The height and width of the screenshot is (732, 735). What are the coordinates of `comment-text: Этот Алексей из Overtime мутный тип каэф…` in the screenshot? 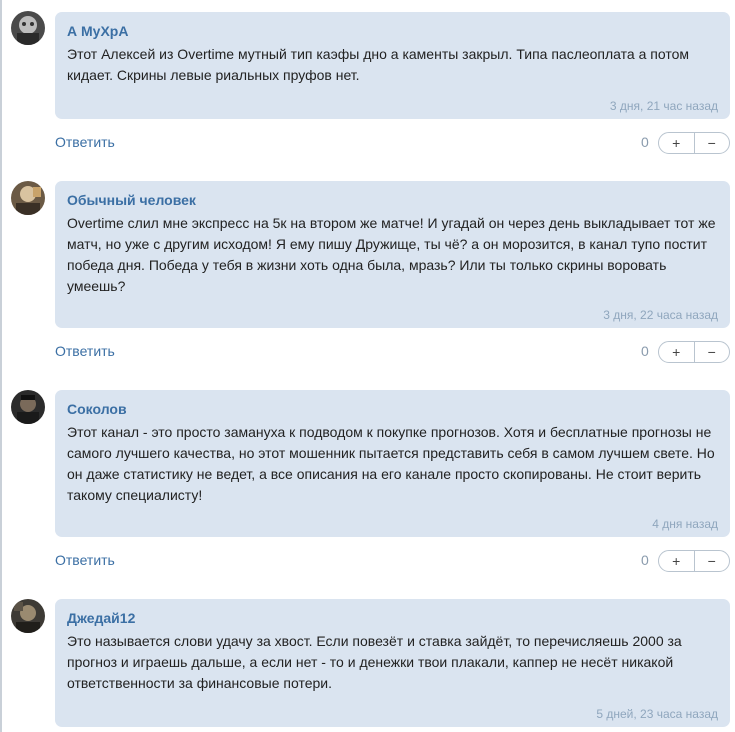 It's located at (378, 64).